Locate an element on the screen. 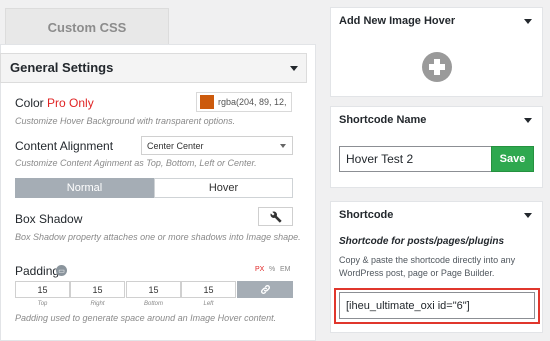 The image size is (550, 341). padding-right-input: 15 is located at coordinates (97, 289).